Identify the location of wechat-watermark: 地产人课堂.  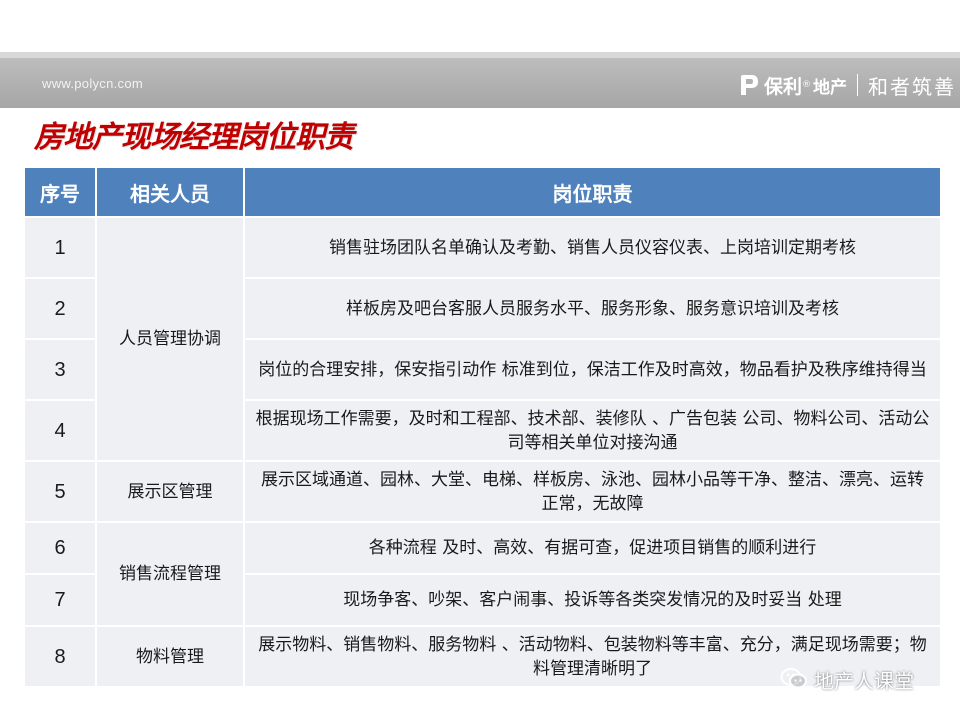
(847, 679).